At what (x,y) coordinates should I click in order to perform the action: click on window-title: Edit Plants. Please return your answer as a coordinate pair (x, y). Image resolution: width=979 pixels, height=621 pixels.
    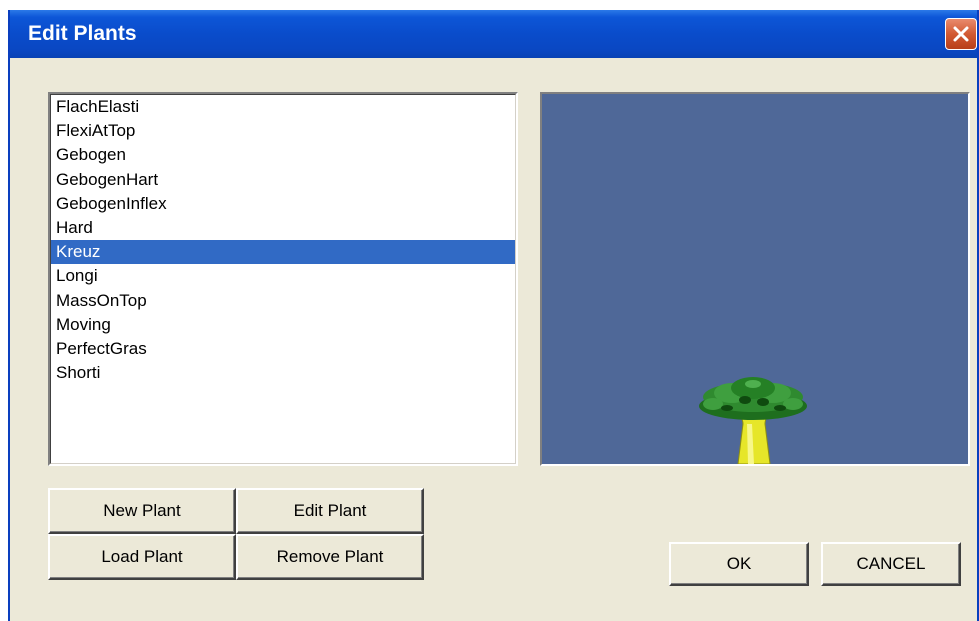
    Looking at the image, I should click on (82, 33).